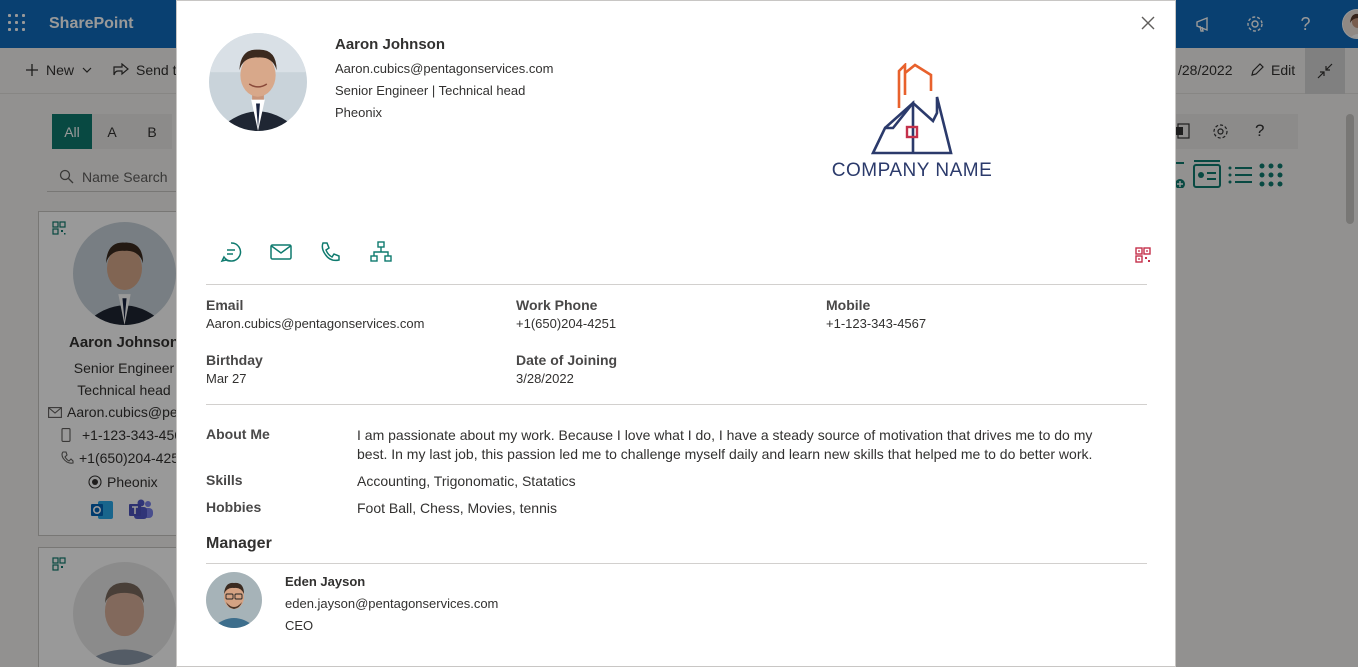 The height and width of the screenshot is (667, 1358). Describe the element at coordinates (325, 581) in the screenshot. I see `manager-name: Eden Jayson` at that location.